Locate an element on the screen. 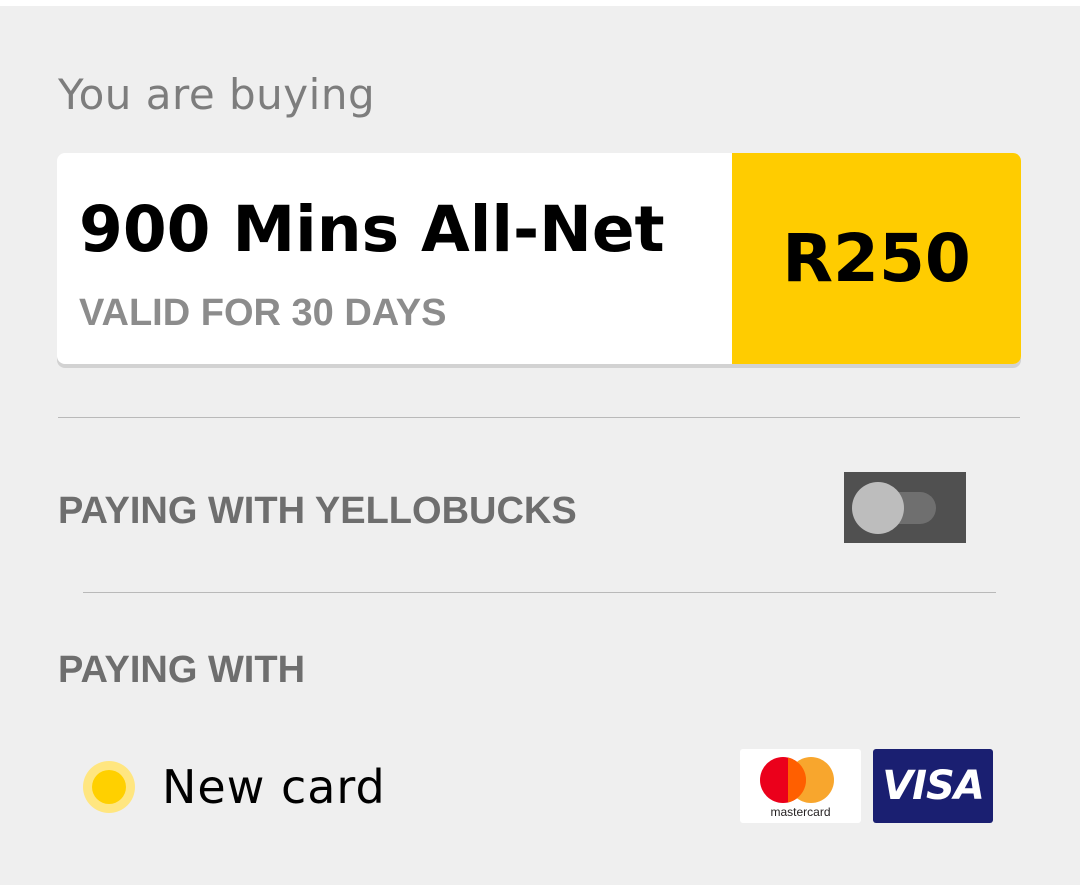 This screenshot has width=1080, height=885. price-box: R250 is located at coordinates (876, 258).